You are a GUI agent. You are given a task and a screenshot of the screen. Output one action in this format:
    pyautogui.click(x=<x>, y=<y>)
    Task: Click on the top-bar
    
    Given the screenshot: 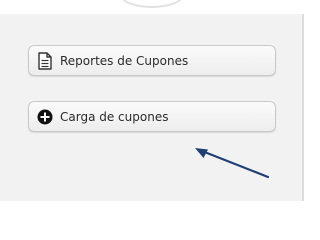 What is the action you would take?
    pyautogui.click(x=155, y=7)
    